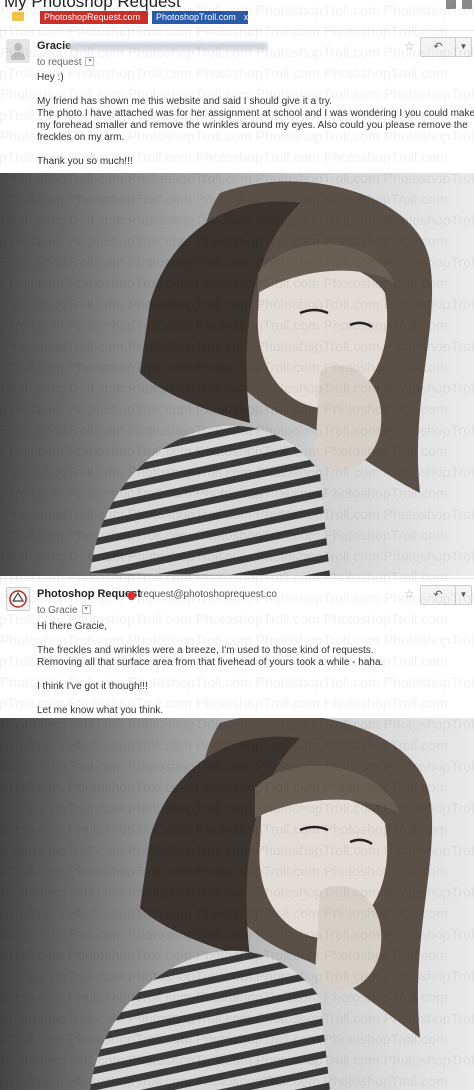 The width and height of the screenshot is (474, 1090). I want to click on thread-actions, so click(456, 7).